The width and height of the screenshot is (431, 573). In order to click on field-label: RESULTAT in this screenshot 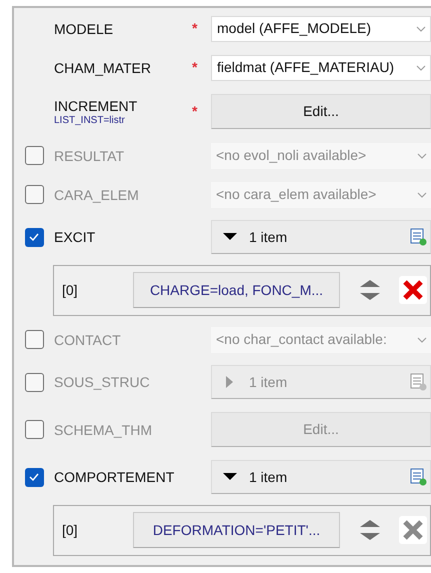, I will do `click(90, 155)`.